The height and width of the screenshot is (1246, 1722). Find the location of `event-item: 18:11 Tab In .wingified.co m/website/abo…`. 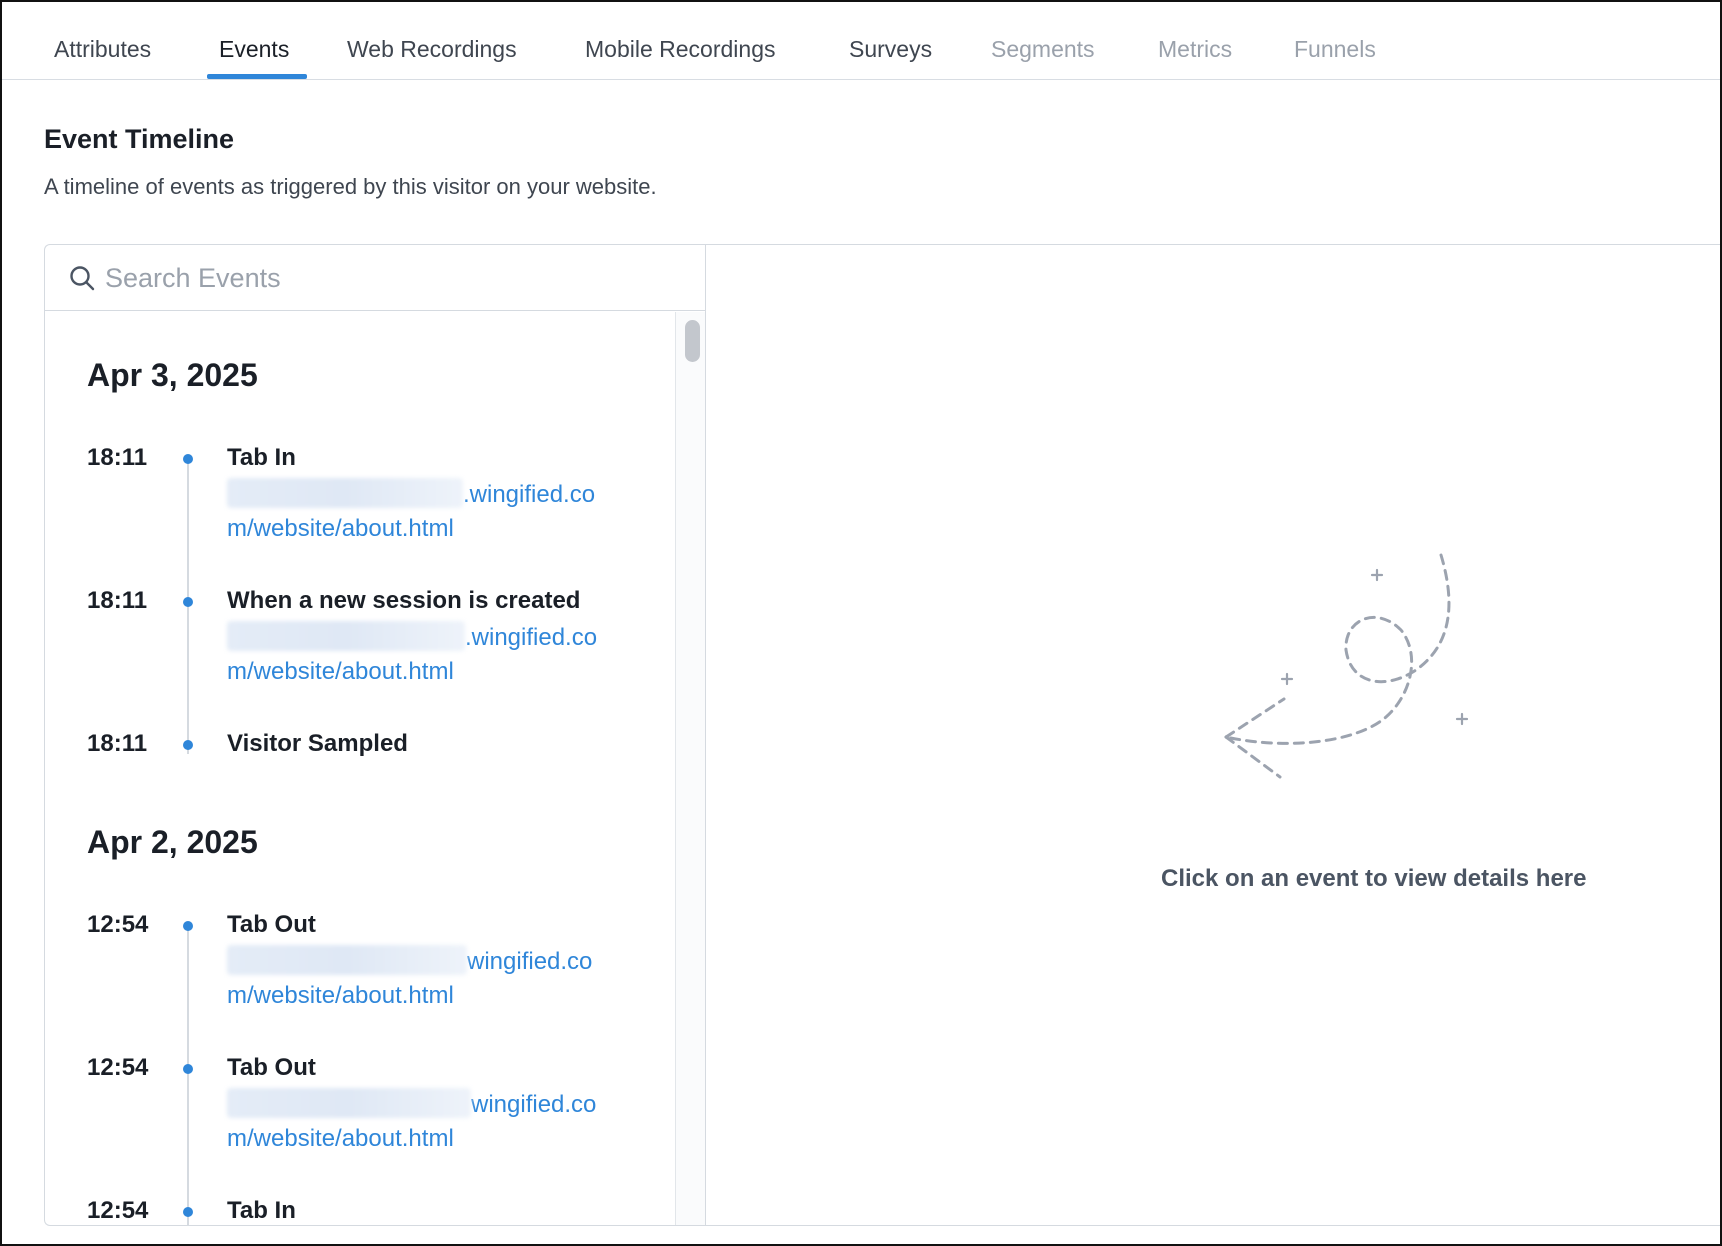

event-item: 18:11 Tab In .wingified.co m/website/abo… is located at coordinates (360, 499).